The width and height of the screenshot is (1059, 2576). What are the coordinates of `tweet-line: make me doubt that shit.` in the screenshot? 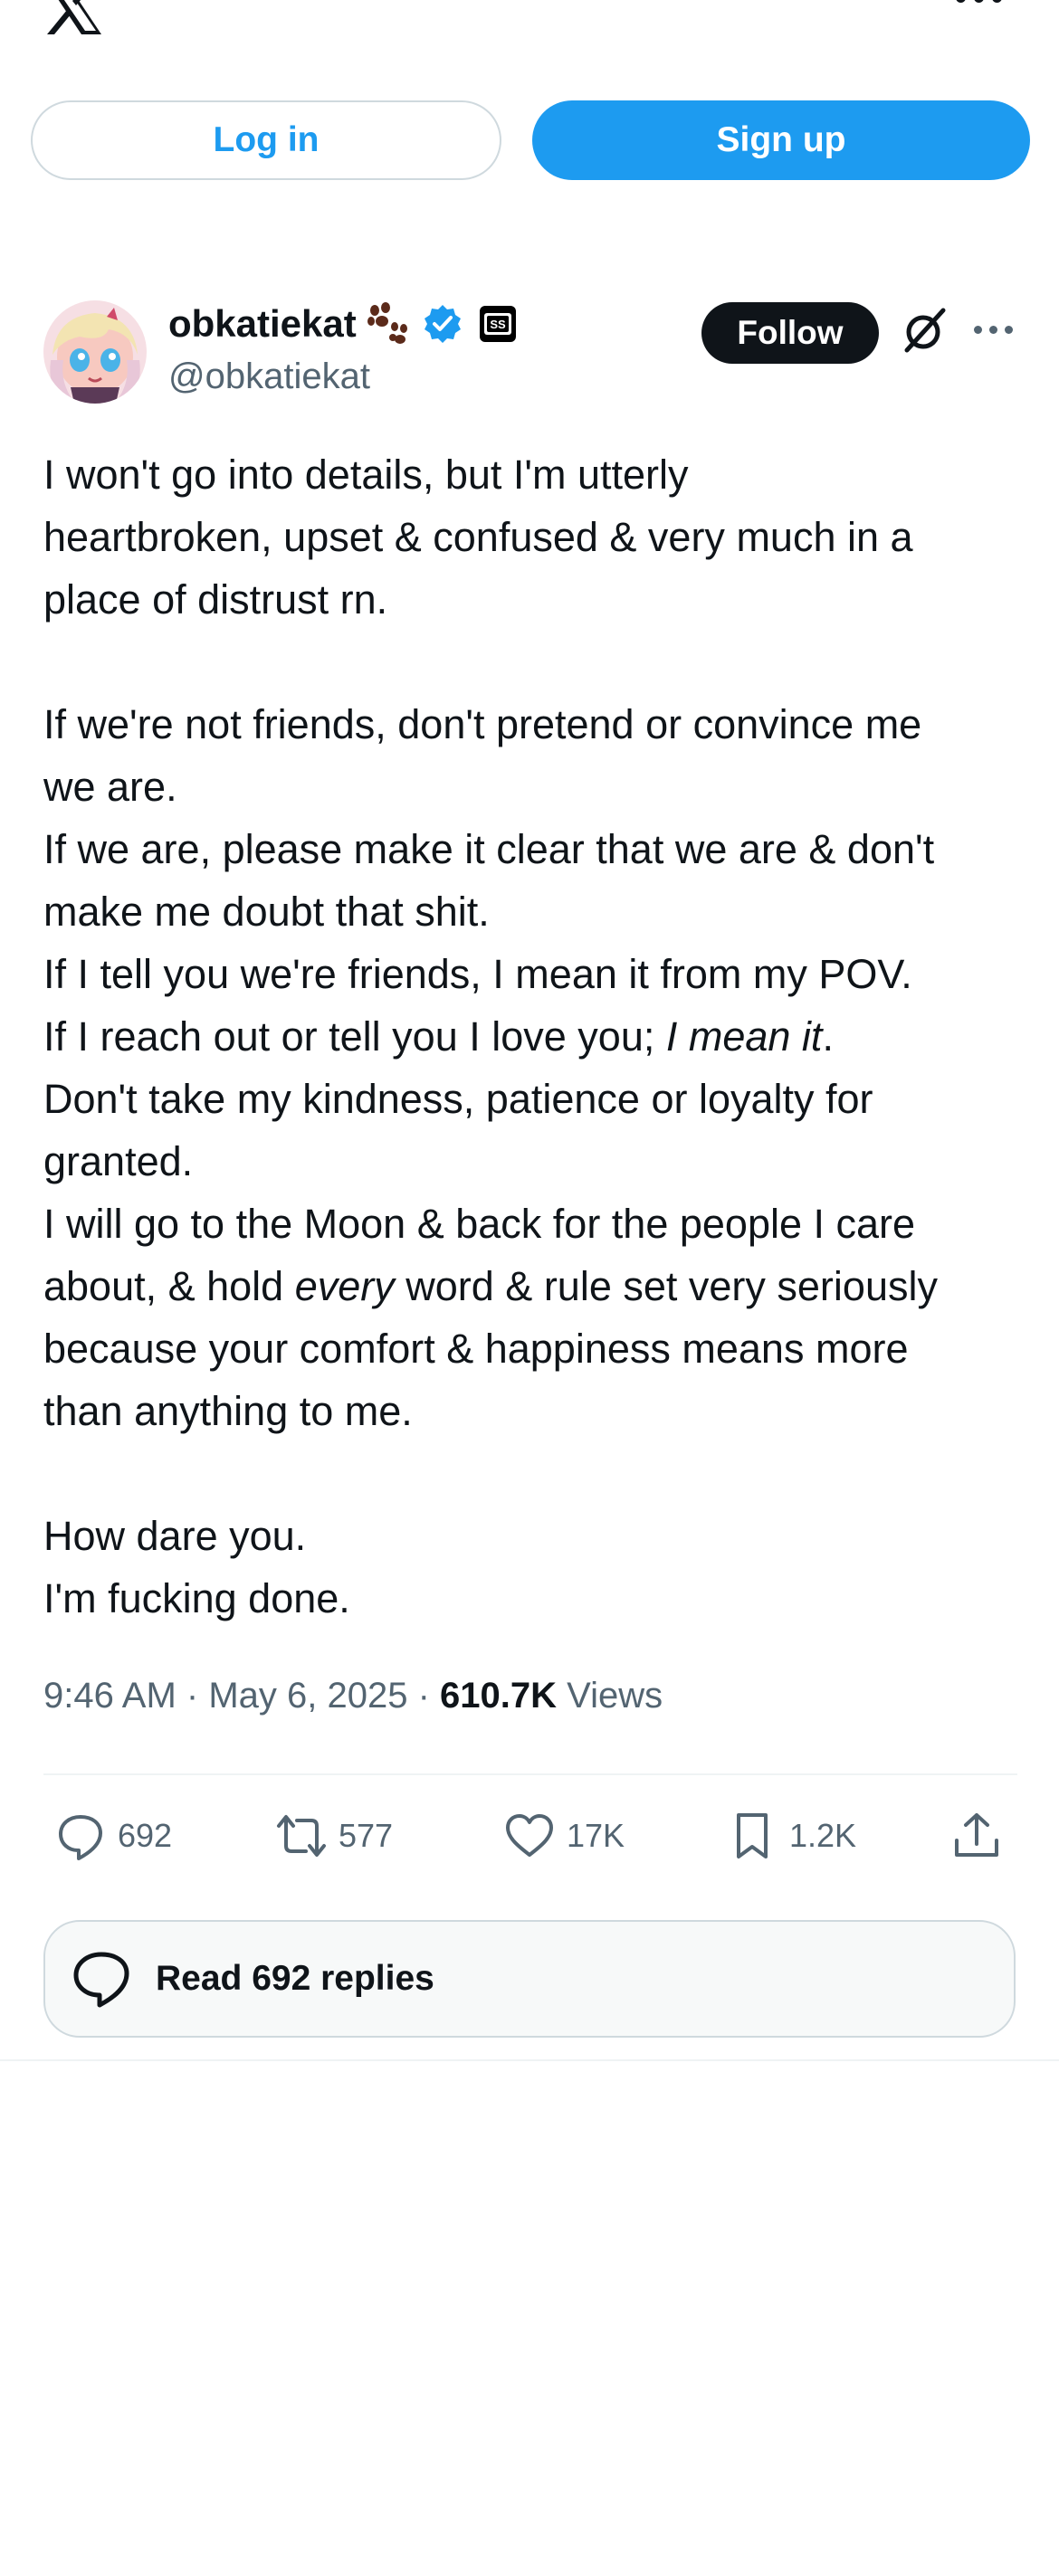 It's located at (266, 912).